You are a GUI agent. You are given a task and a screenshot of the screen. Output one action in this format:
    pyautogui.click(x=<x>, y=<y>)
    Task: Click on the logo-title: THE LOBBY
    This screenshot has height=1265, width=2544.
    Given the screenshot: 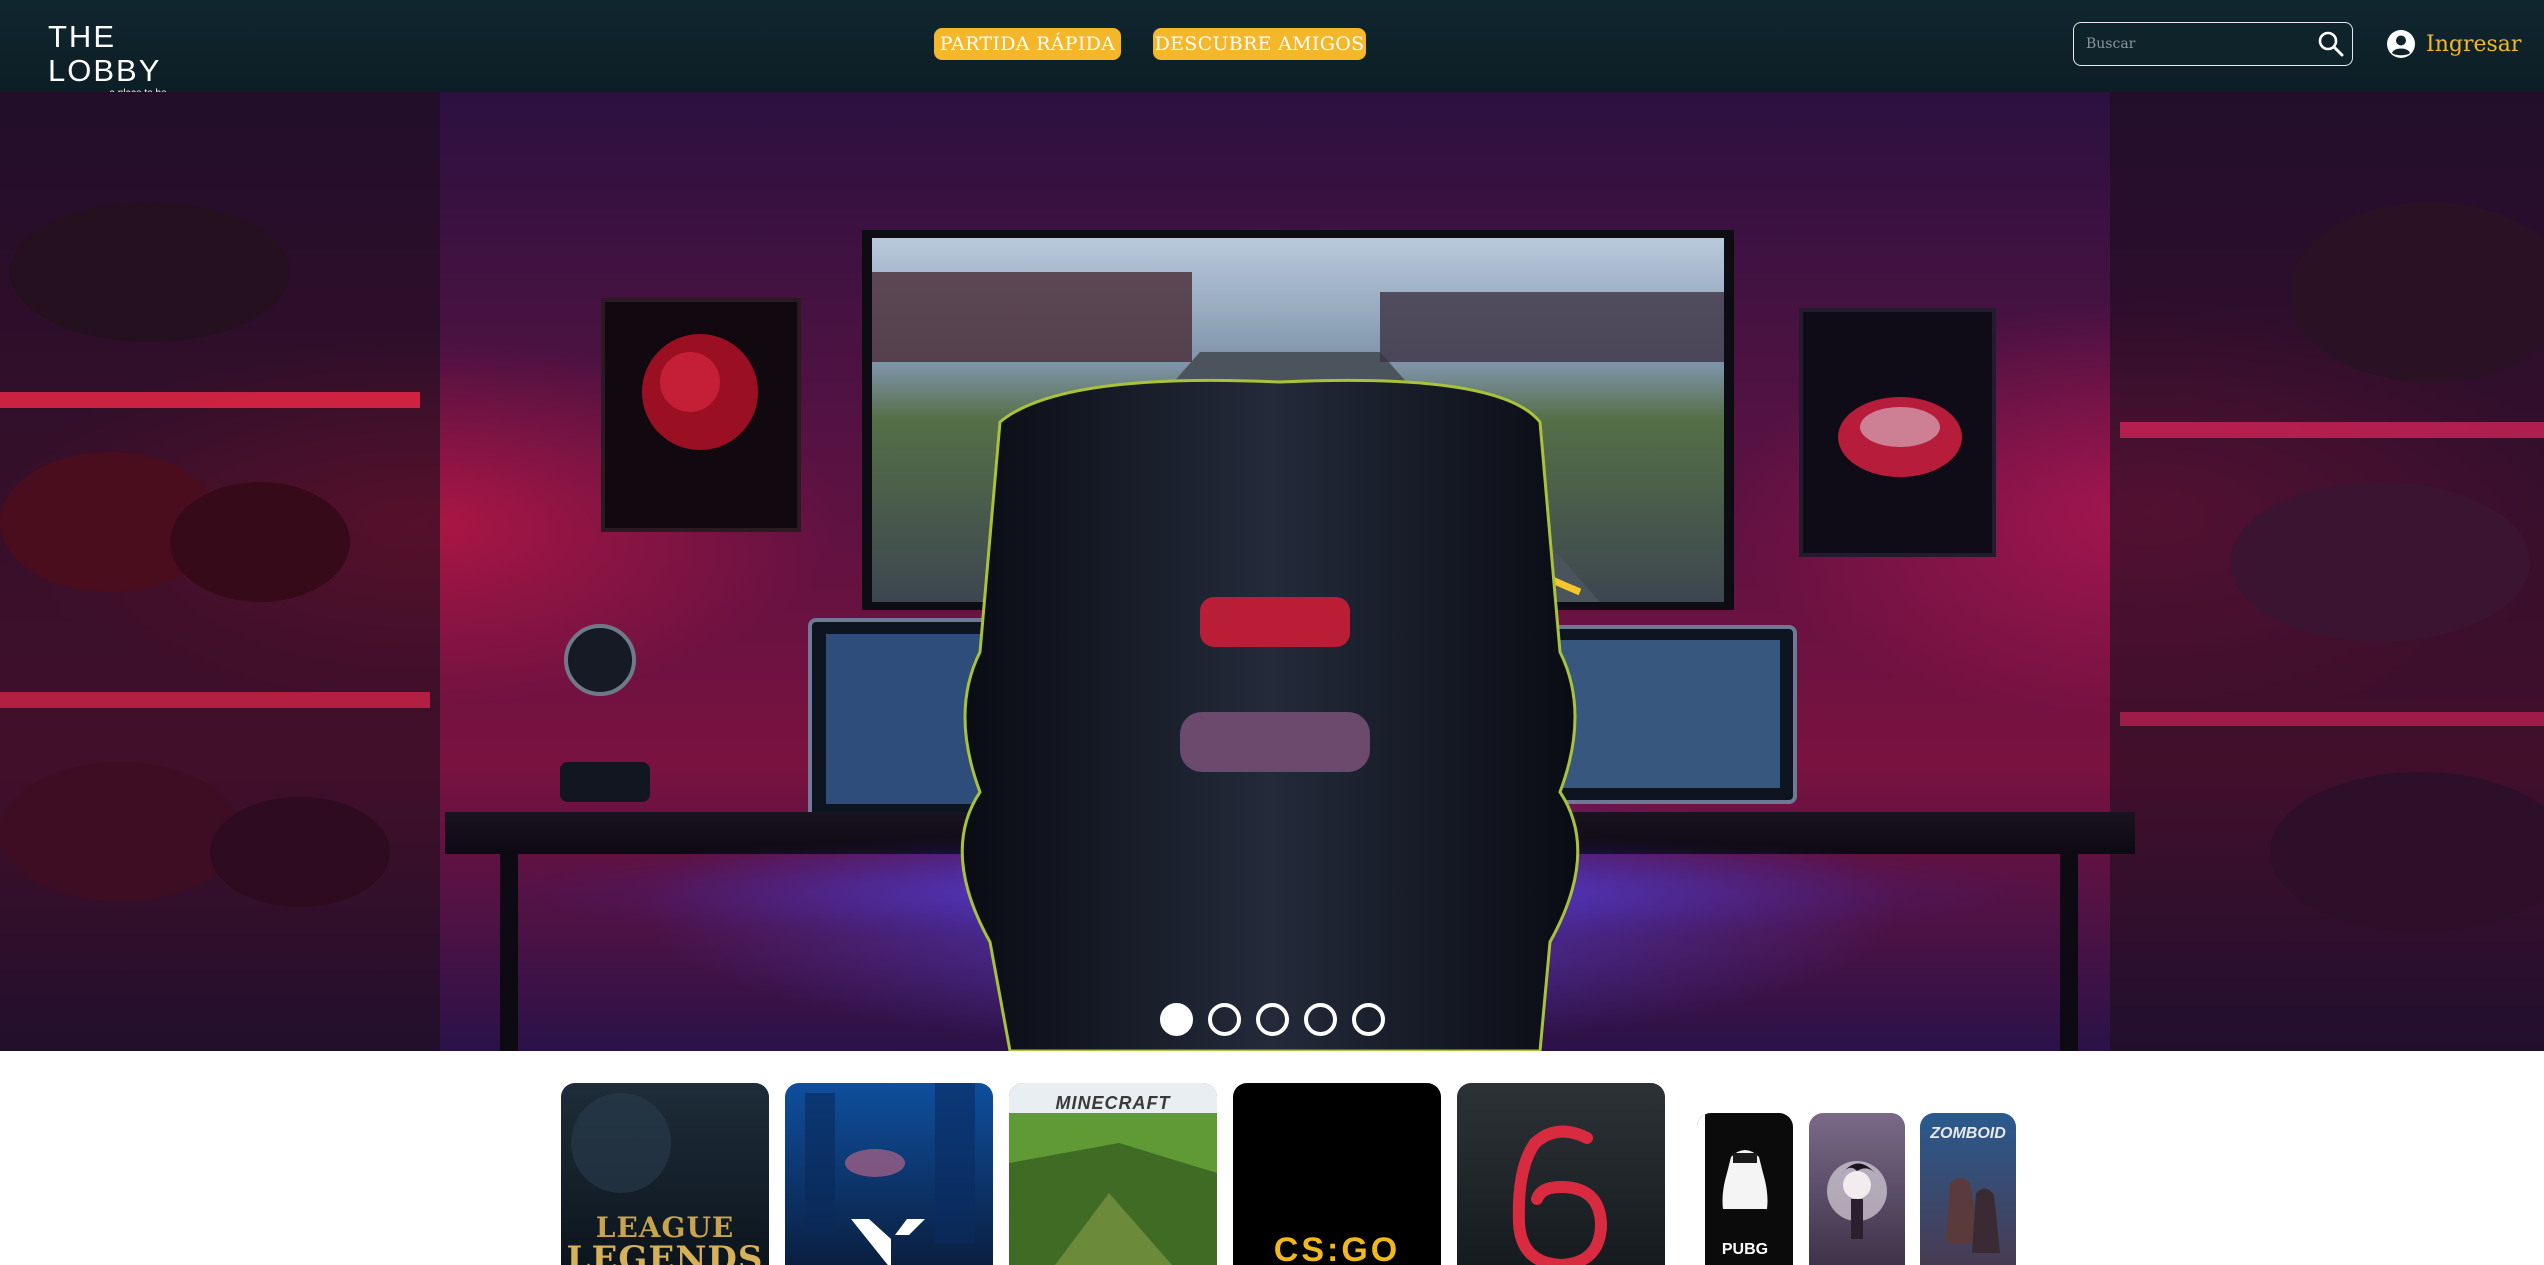 What is the action you would take?
    pyautogui.click(x=105, y=53)
    